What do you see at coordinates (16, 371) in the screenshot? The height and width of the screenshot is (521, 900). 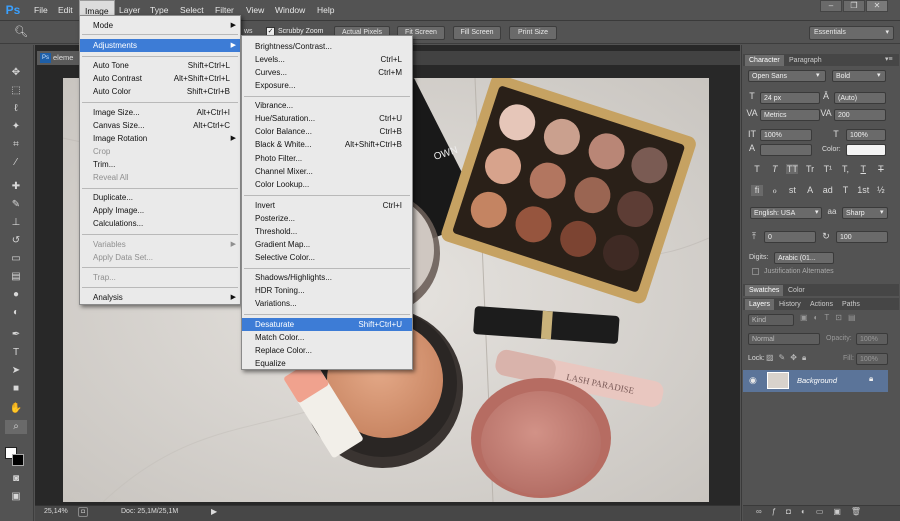 I see `path-selection-tool-icon: ➤` at bounding box center [16, 371].